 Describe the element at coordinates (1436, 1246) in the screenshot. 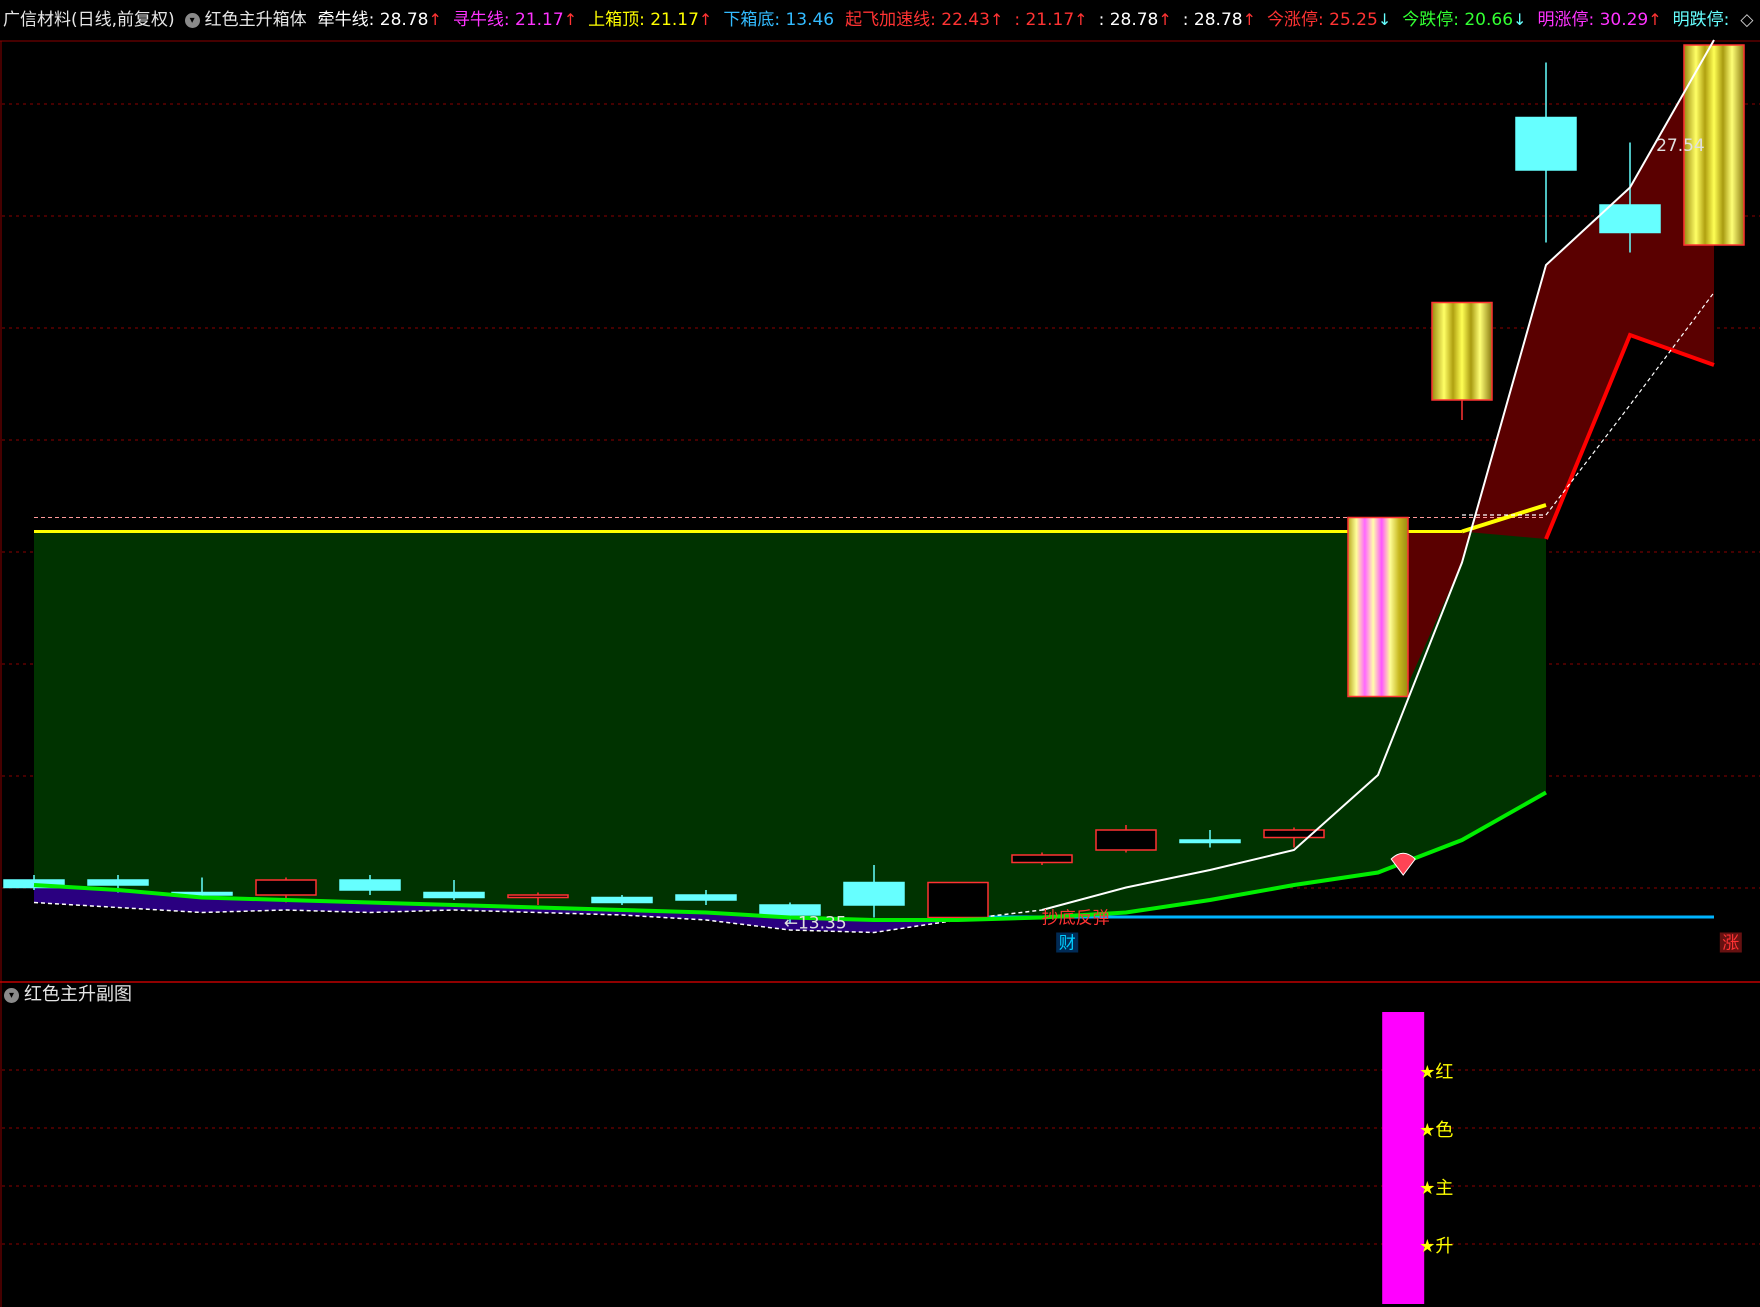

I see `sub-star-label: ★升` at that location.